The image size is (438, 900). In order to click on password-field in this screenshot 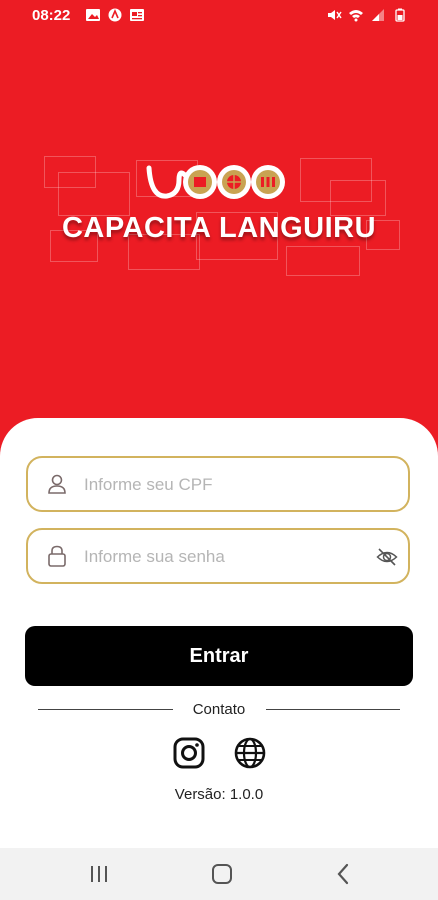, I will do `click(218, 556)`.